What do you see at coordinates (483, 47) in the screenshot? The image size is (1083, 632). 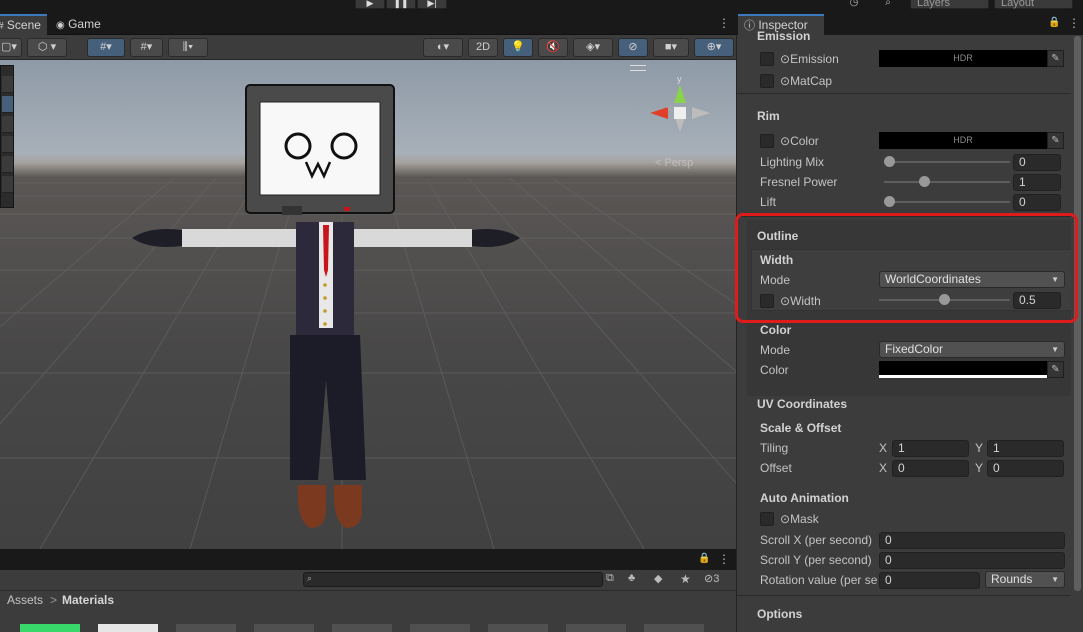 I see `2d-toggle: 2D` at bounding box center [483, 47].